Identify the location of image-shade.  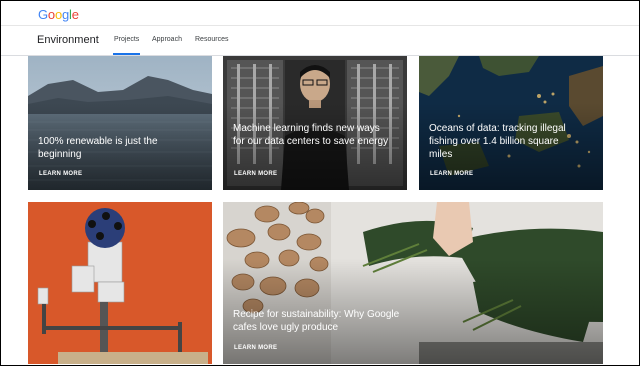
(120, 123).